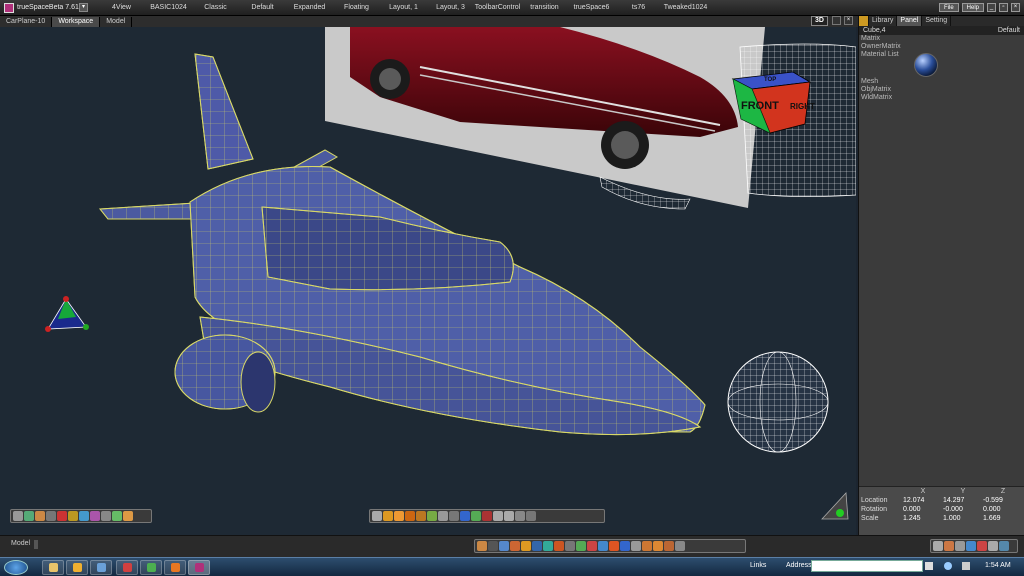 The height and width of the screenshot is (576, 1024). What do you see at coordinates (963, 509) in the screenshot?
I see `transform-value: -0.000` at bounding box center [963, 509].